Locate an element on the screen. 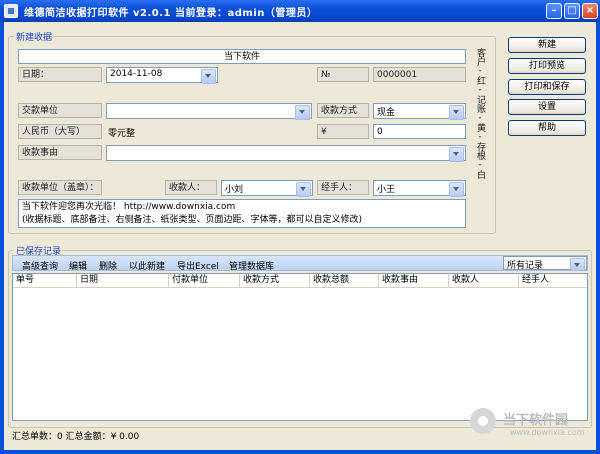  new-receipt-group-title: 新建收据 is located at coordinates (34, 36).